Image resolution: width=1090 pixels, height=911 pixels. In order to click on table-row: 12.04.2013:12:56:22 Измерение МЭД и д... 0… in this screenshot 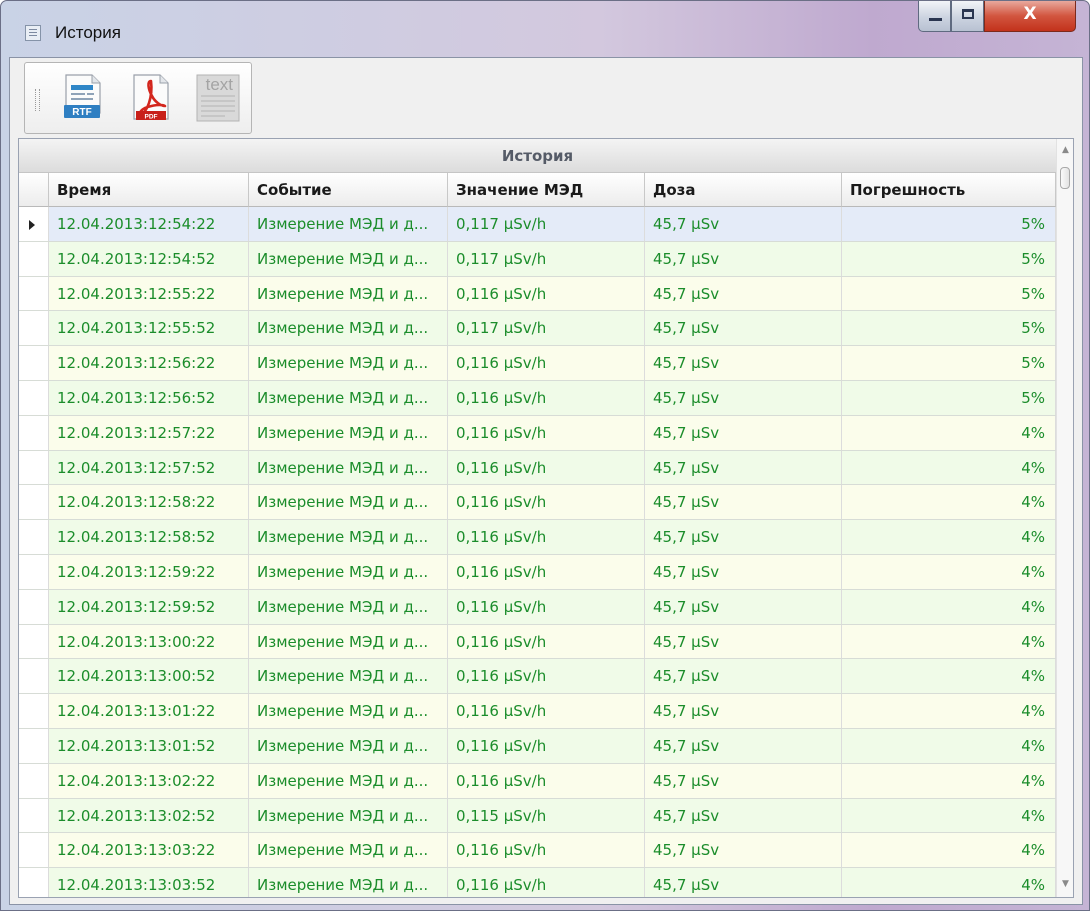, I will do `click(537, 363)`.